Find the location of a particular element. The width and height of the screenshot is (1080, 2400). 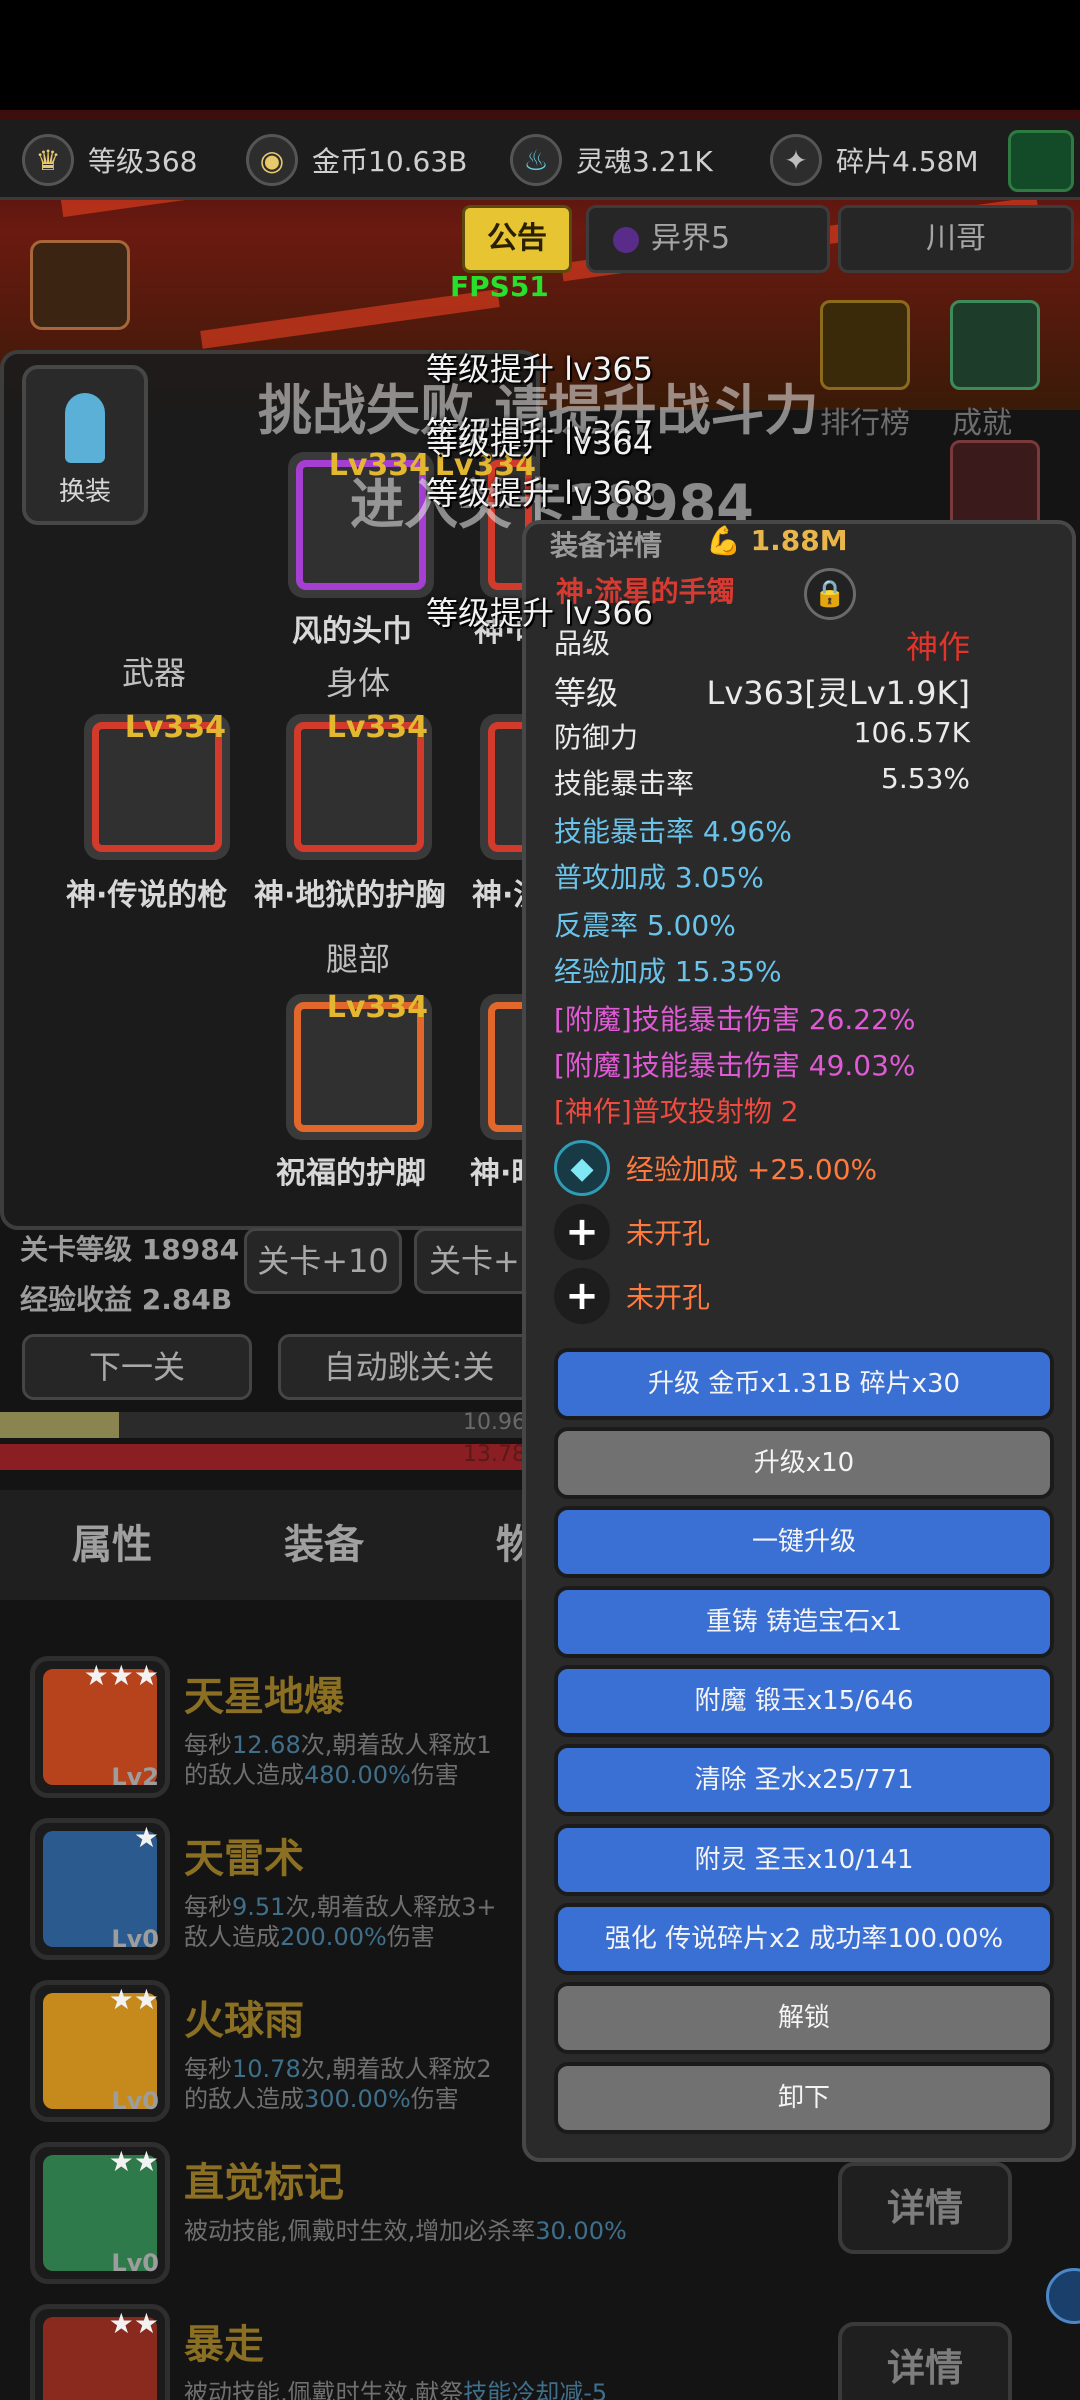

resource-shard: ✦ 碎片4.58M is located at coordinates (874, 160).